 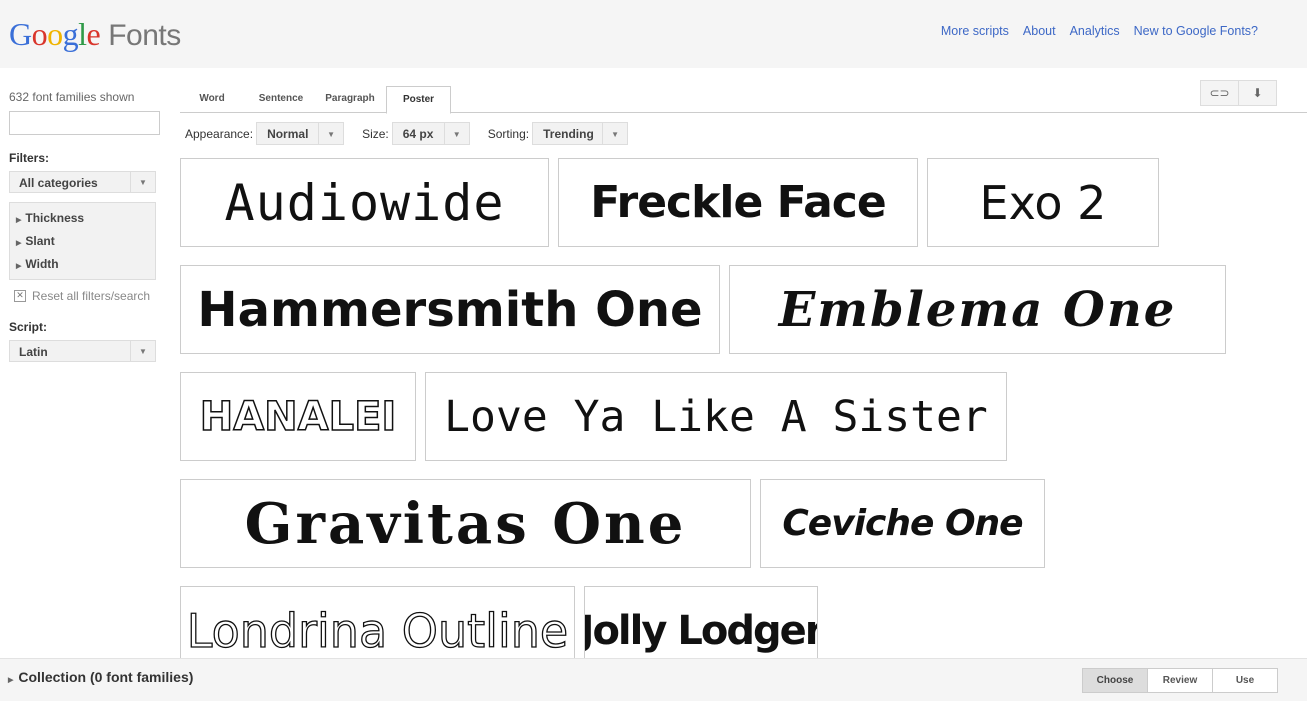 I want to click on size-value: 64 px, so click(x=418, y=134).